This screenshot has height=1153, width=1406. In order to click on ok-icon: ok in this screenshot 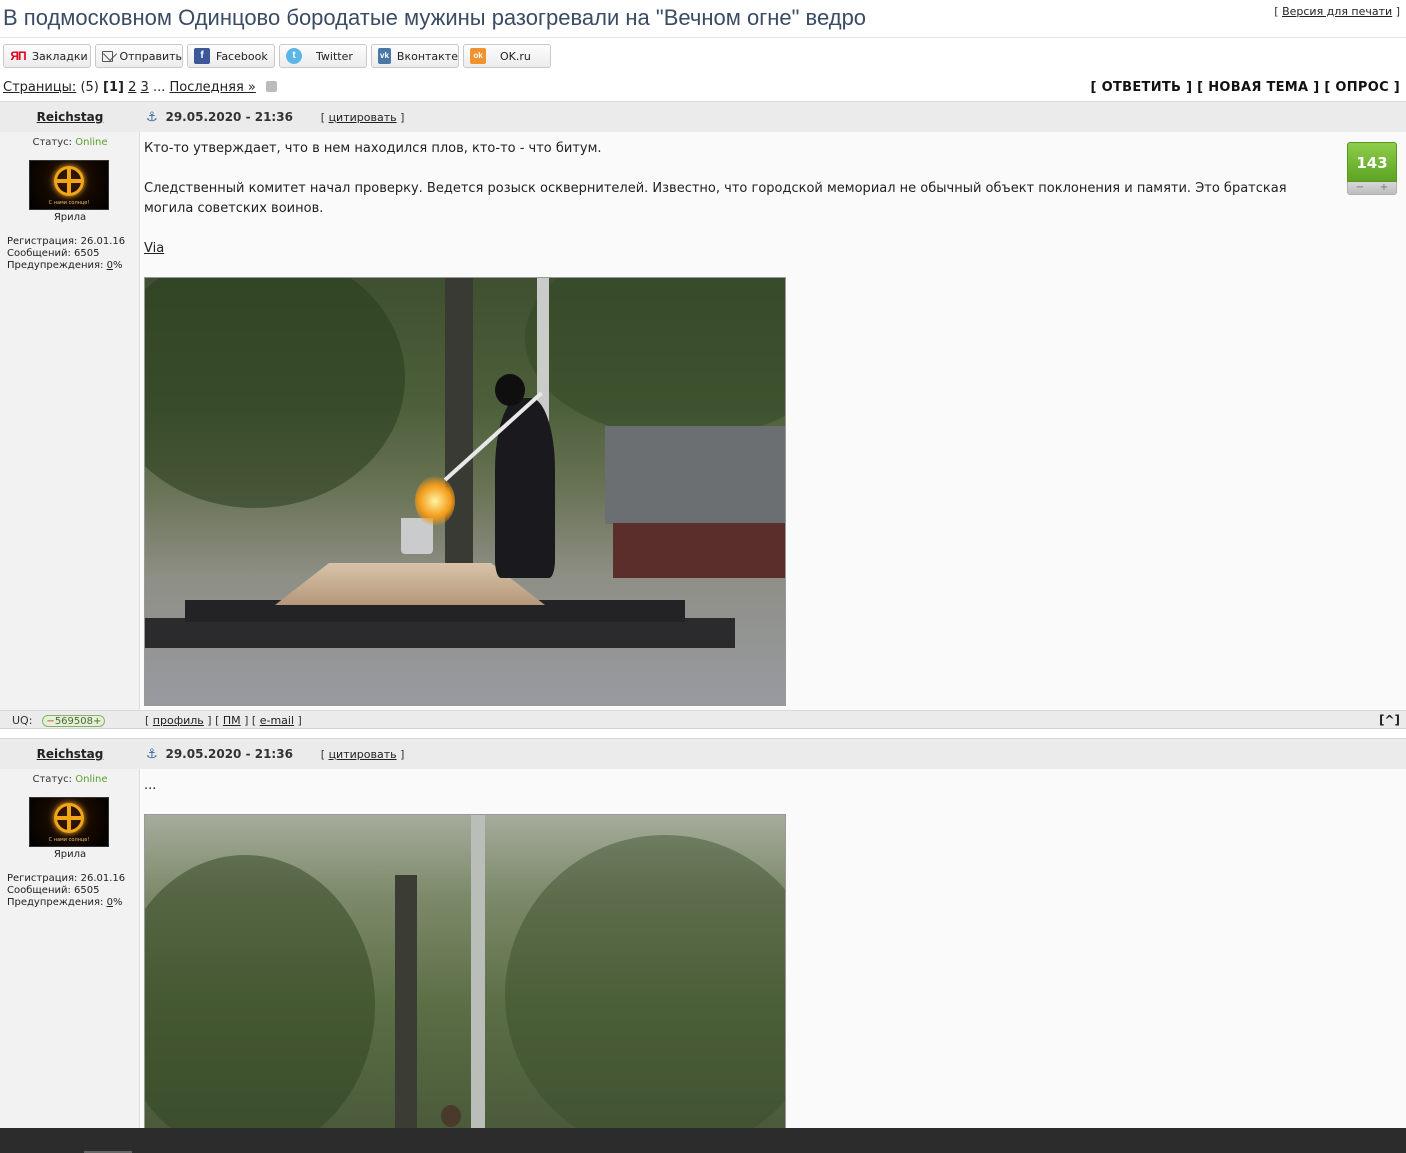, I will do `click(478, 56)`.